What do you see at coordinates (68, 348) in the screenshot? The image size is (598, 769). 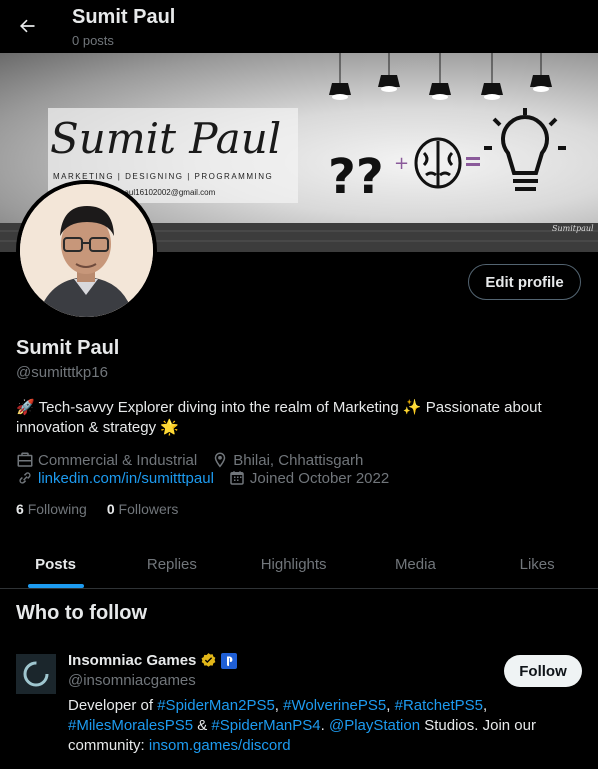 I see `profile-name: Sumit Paul` at bounding box center [68, 348].